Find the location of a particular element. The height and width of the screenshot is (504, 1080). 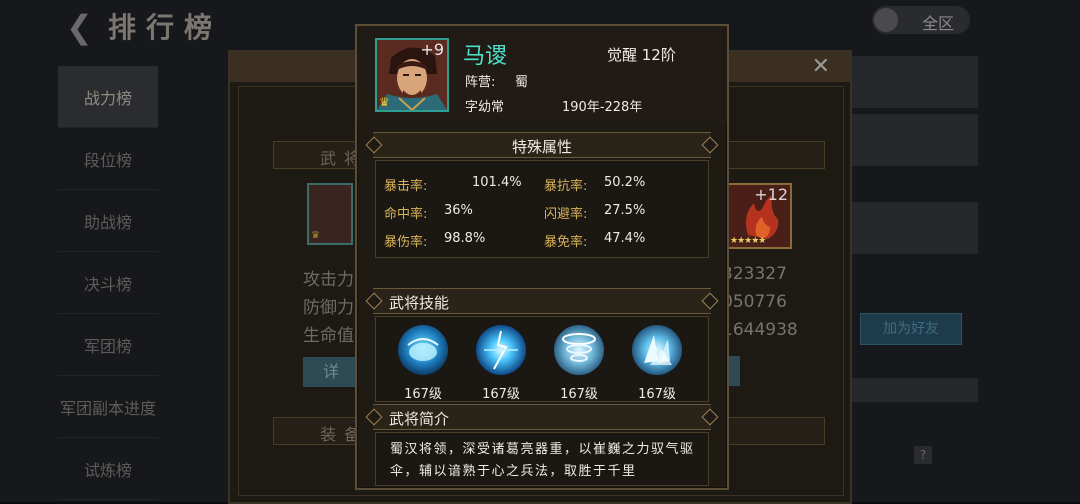

ice-shard-skill-icon is located at coordinates (657, 350).